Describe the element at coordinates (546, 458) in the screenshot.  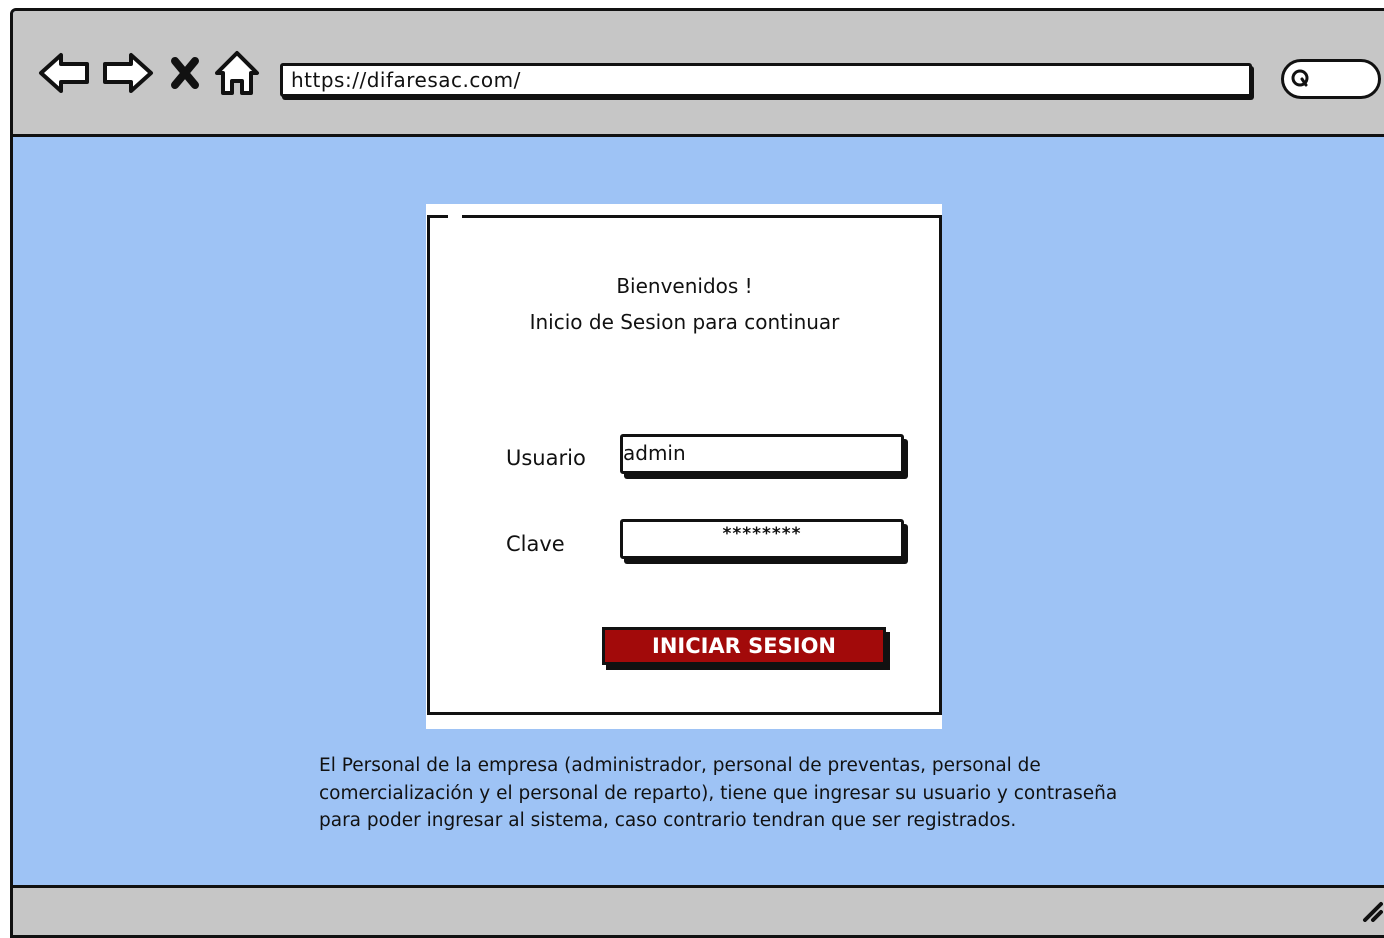
I see `username-label: Usuario` at that location.